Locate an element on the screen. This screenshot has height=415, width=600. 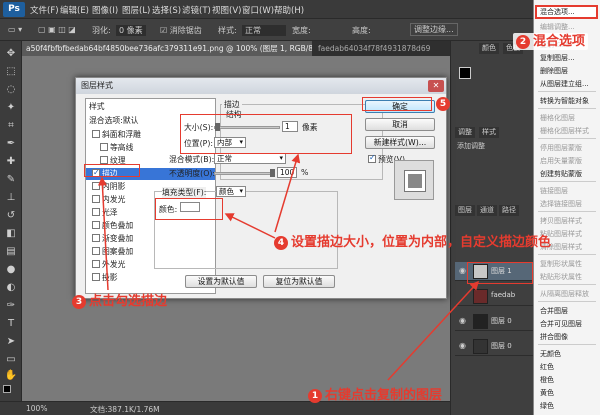
hand-icon: ✋ is located at coordinates (11, 376).